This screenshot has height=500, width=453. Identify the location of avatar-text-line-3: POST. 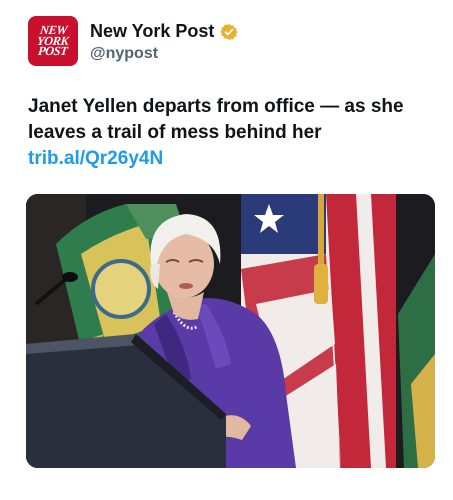
(53, 51).